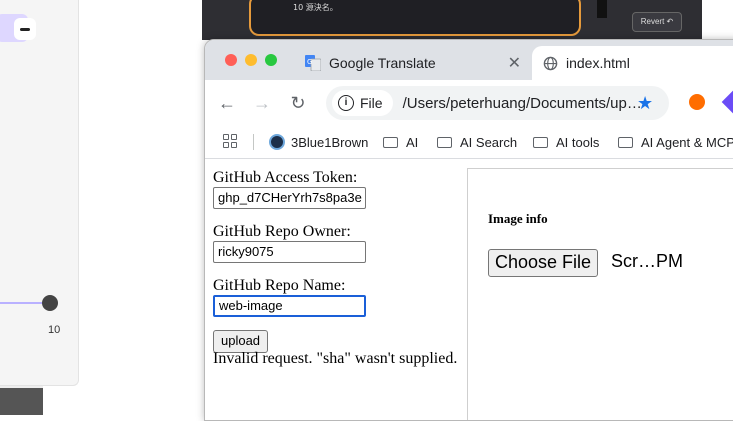 Image resolution: width=733 pixels, height=421 pixels. I want to click on site-info-chip: i File, so click(362, 103).